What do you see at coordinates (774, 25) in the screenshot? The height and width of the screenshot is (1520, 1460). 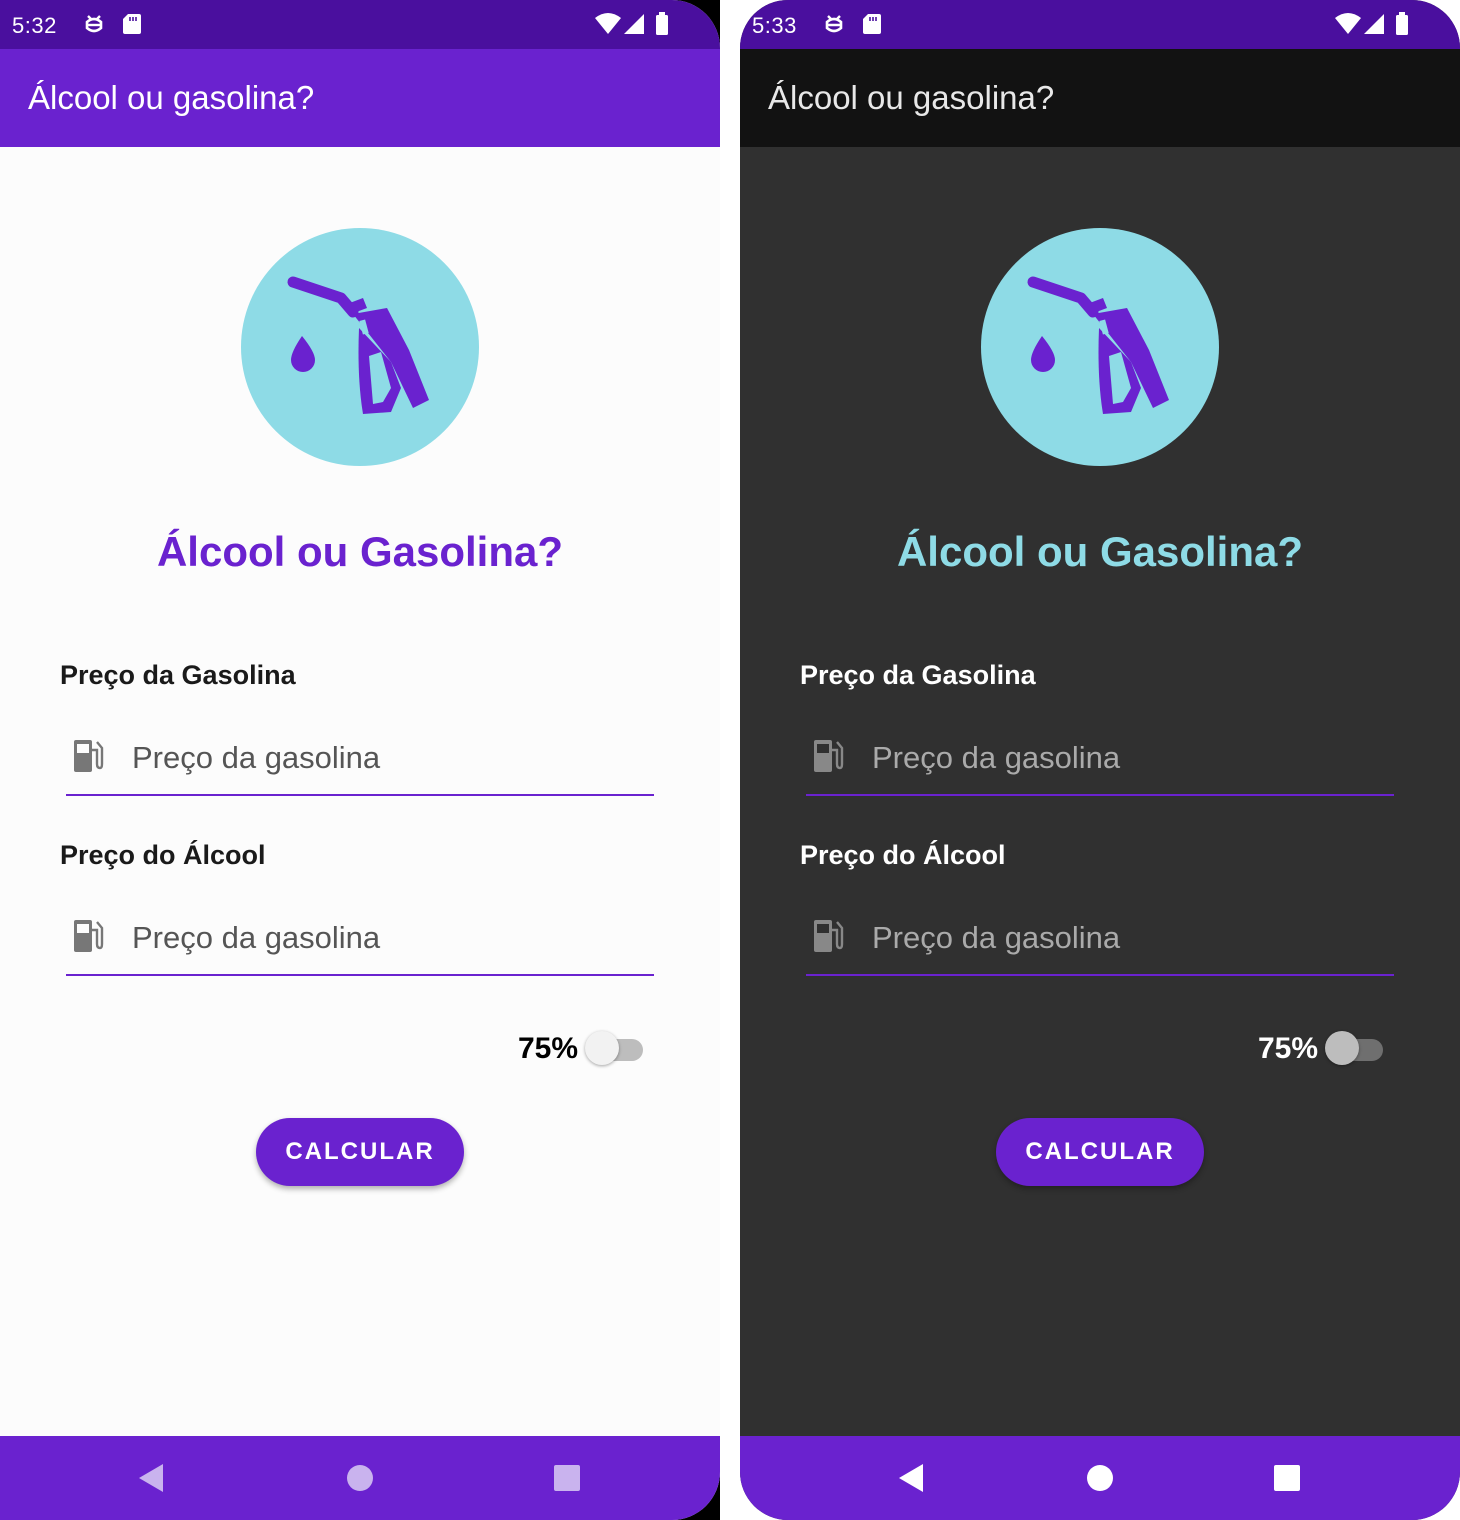 I see `status-time: 5:33` at bounding box center [774, 25].